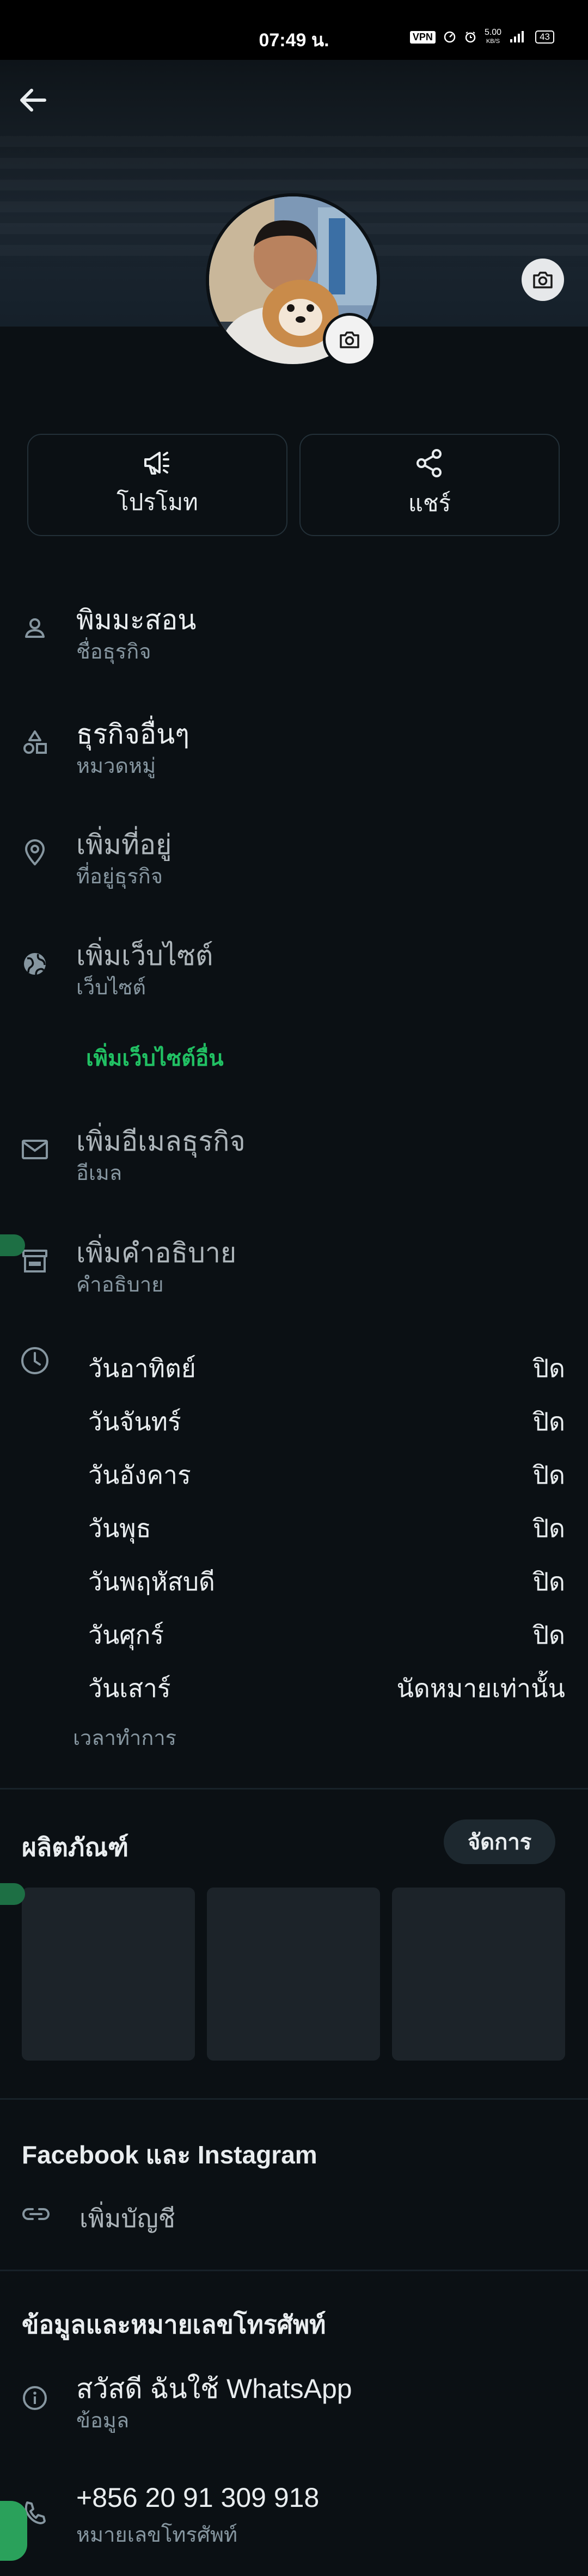 This screenshot has width=588, height=2576. I want to click on info-icon, so click(35, 2398).